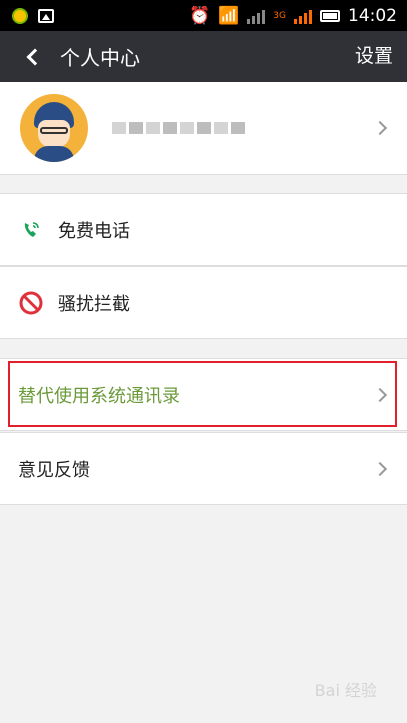 Image resolution: width=407 pixels, height=723 pixels. What do you see at coordinates (100, 58) in the screenshot?
I see `page-title: 个人中心` at bounding box center [100, 58].